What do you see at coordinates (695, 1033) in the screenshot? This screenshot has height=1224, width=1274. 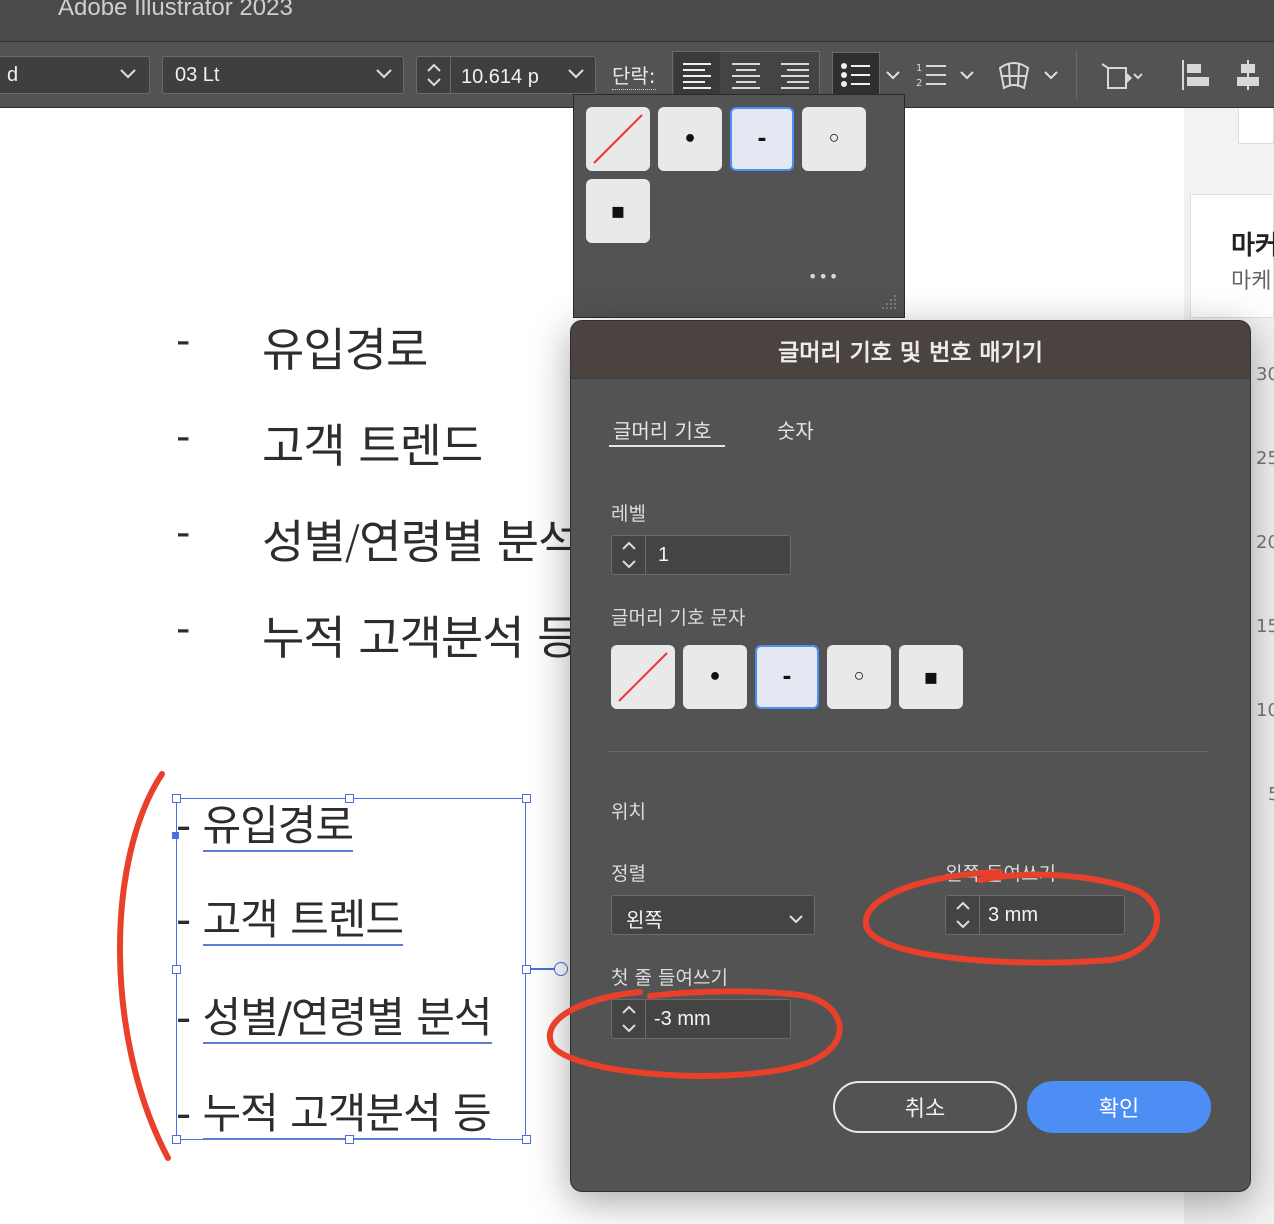 I see `annotation-circle-first-indent` at bounding box center [695, 1033].